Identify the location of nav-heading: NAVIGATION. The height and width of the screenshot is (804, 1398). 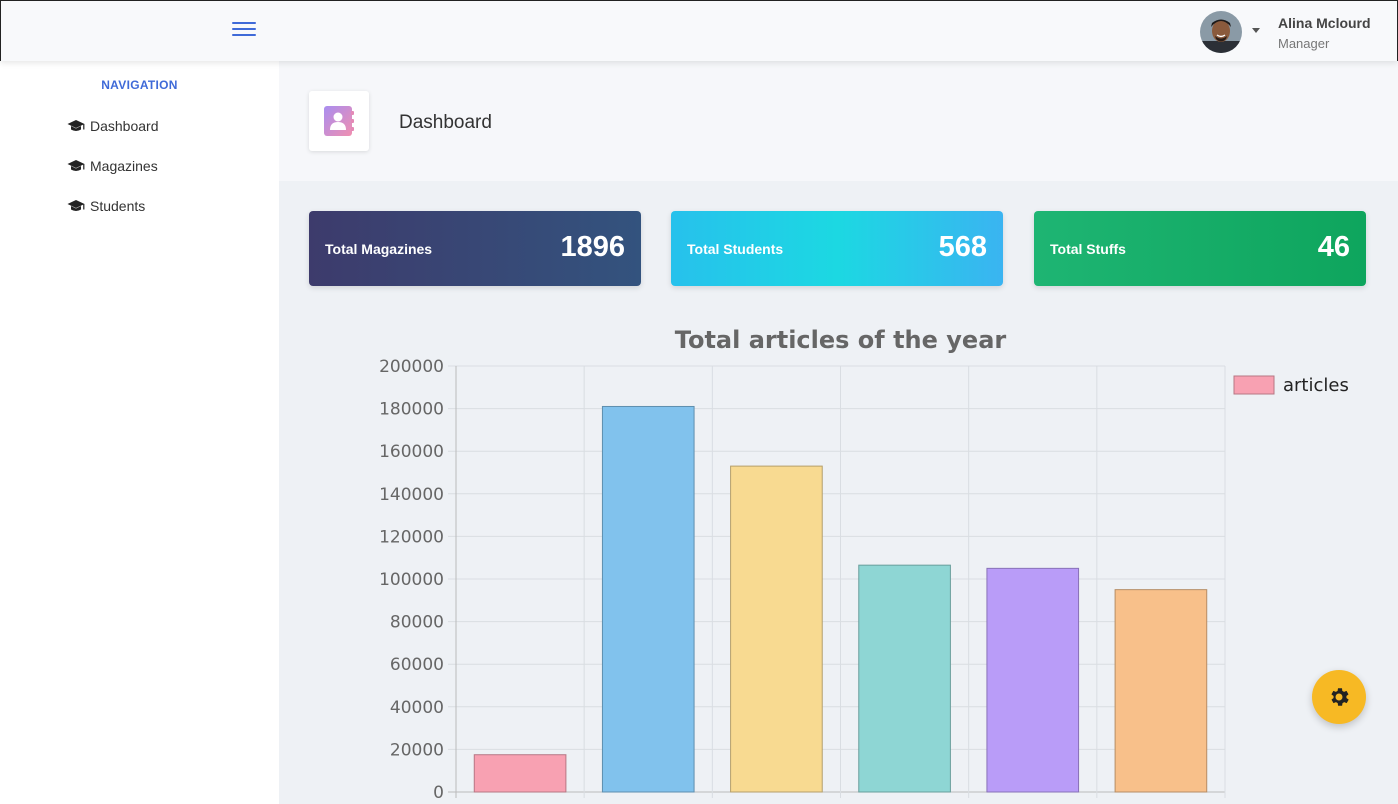
(139, 85).